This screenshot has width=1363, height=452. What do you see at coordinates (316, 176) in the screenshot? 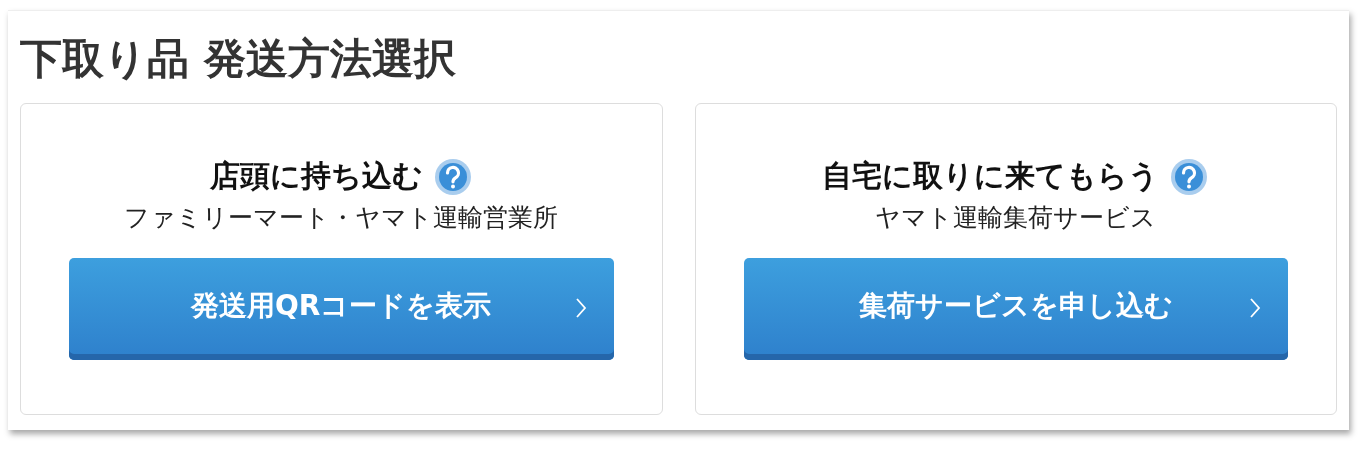
I see `option-heading: 店頭に持ち込む` at bounding box center [316, 176].